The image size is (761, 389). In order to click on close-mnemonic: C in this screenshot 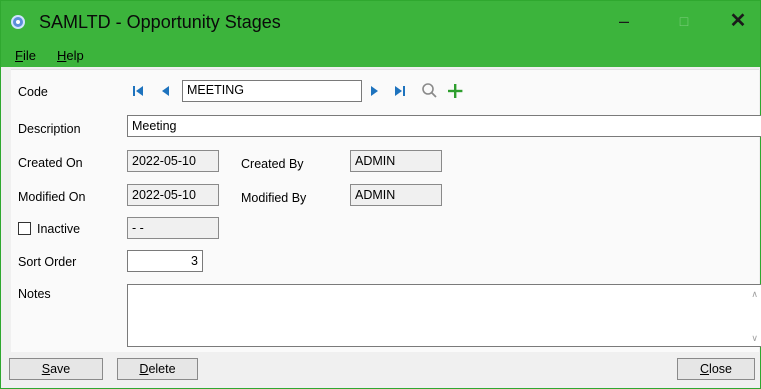, I will do `click(705, 369)`.